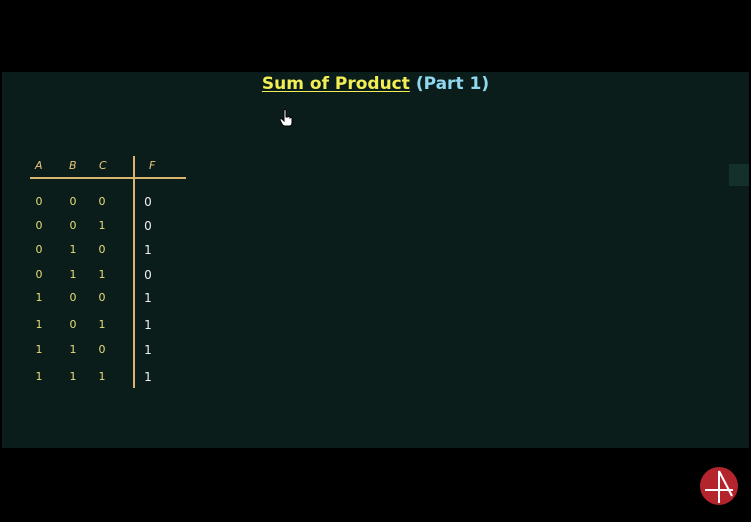 The image size is (751, 522). What do you see at coordinates (148, 325) in the screenshot?
I see `cell-f-row-6: 1` at bounding box center [148, 325].